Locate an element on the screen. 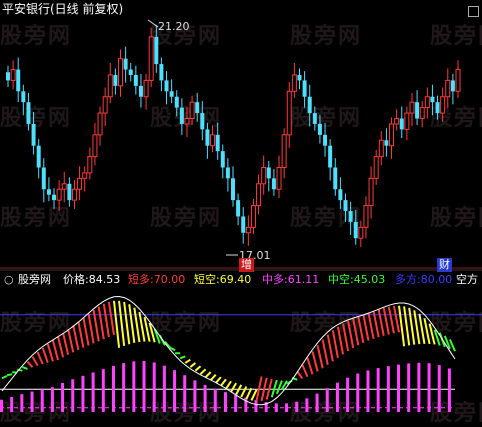  indicator-collapse-icon: ○ is located at coordinates (9, 280).